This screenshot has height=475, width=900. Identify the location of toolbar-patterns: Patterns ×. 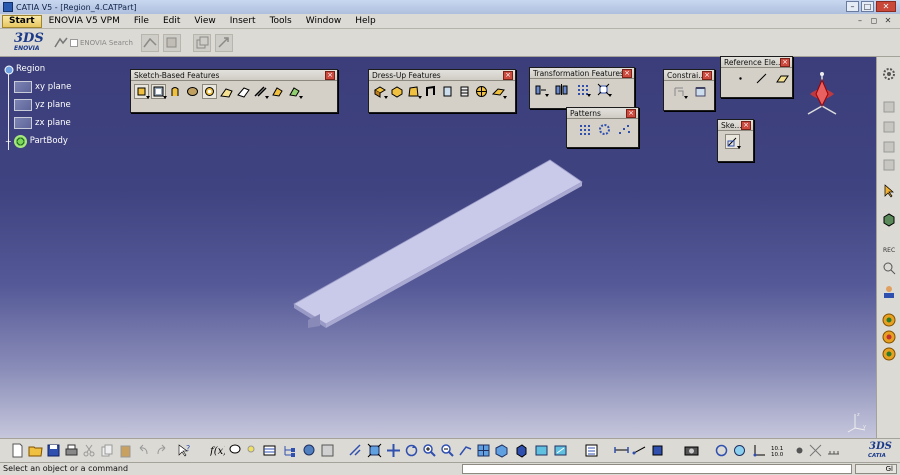
(602, 127).